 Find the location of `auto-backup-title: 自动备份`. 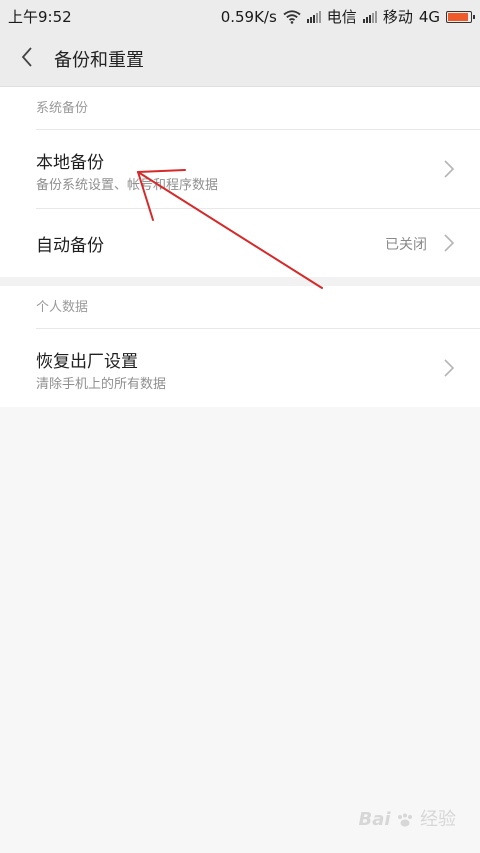

auto-backup-title: 自动备份 is located at coordinates (70, 246).